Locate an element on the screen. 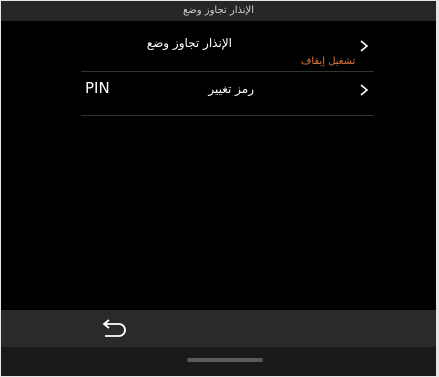 The height and width of the screenshot is (377, 439). title-bar: الإنذار تجاوز وضع is located at coordinates (218, 11).